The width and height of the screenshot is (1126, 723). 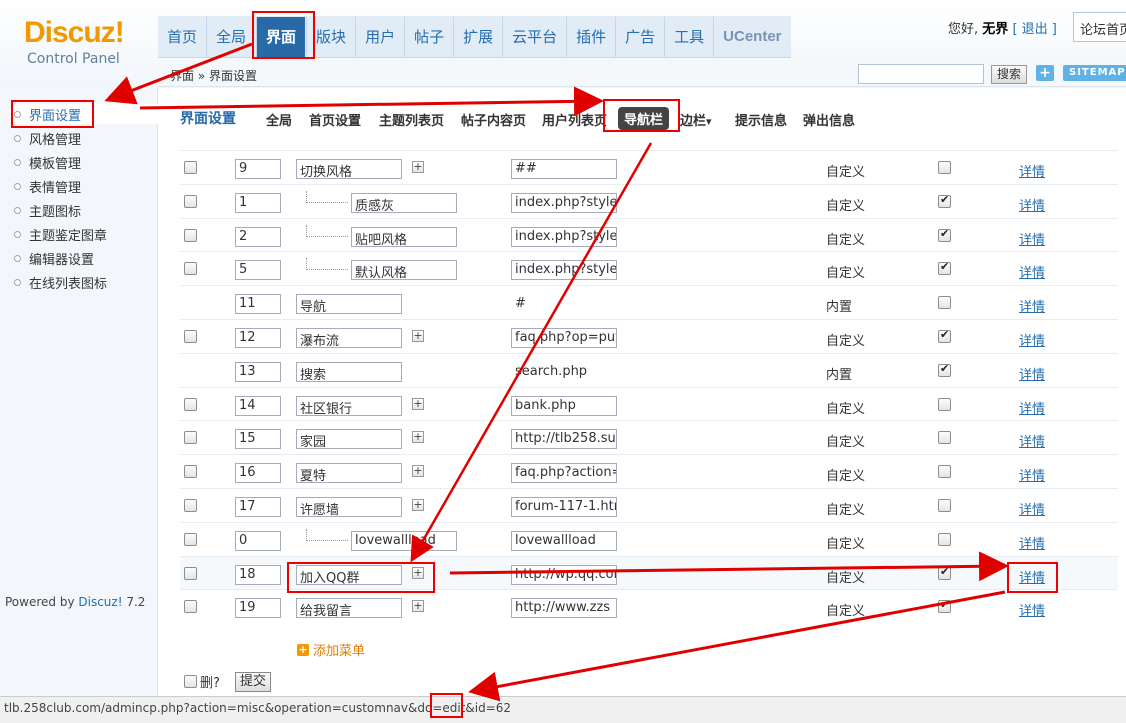 What do you see at coordinates (1009, 74) in the screenshot?
I see `search-button: 搜索` at bounding box center [1009, 74].